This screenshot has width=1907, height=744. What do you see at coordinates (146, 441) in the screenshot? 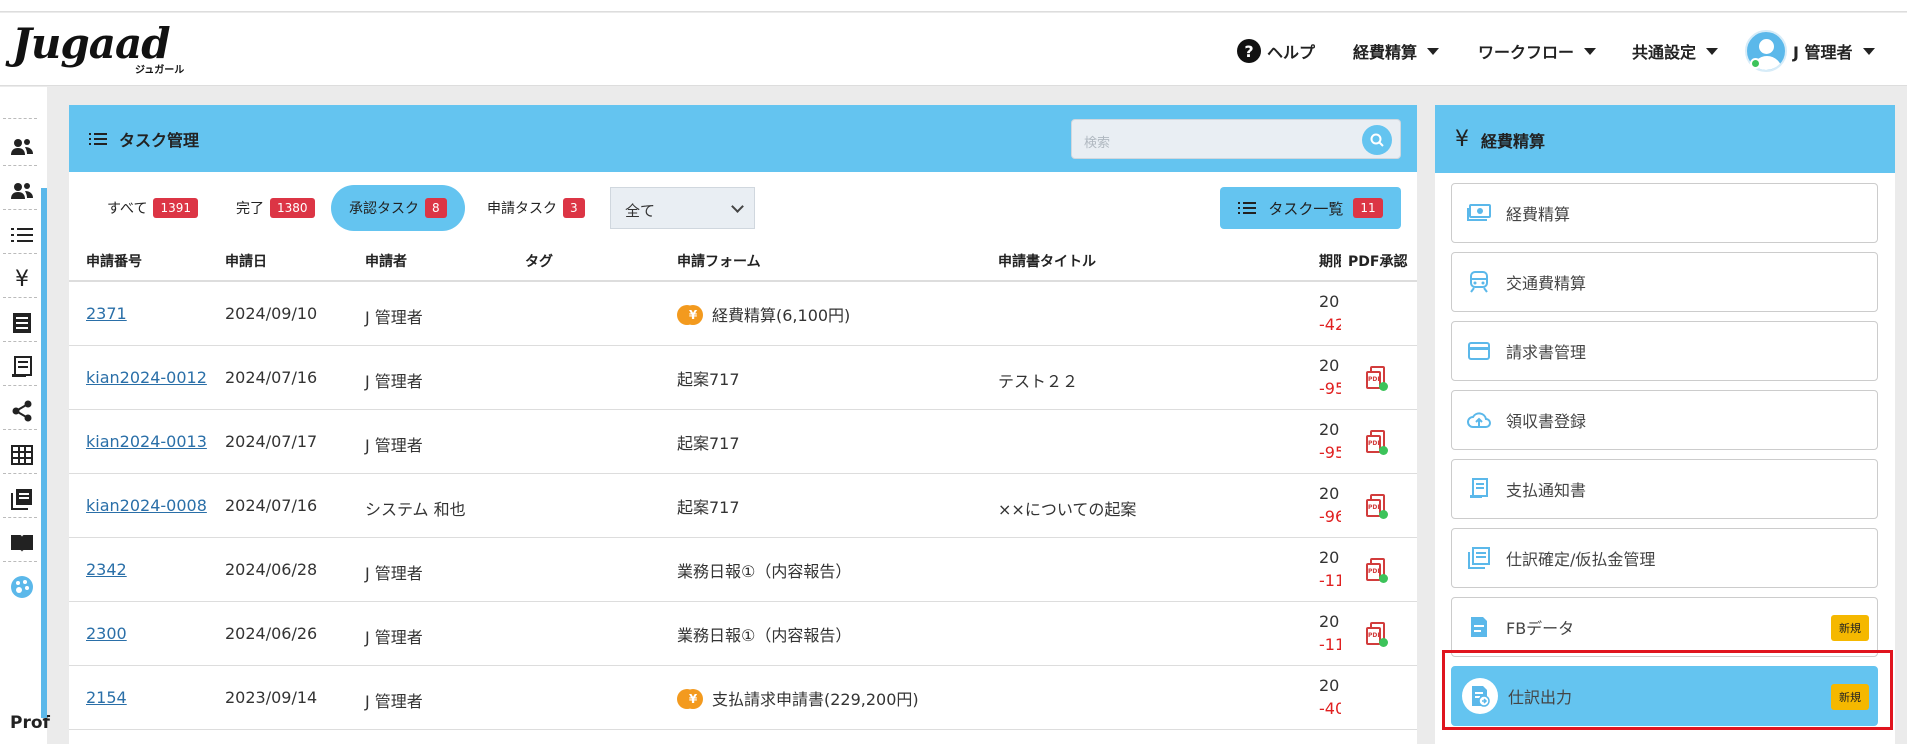
I see `application-id-link: kian2024-0013` at bounding box center [146, 441].